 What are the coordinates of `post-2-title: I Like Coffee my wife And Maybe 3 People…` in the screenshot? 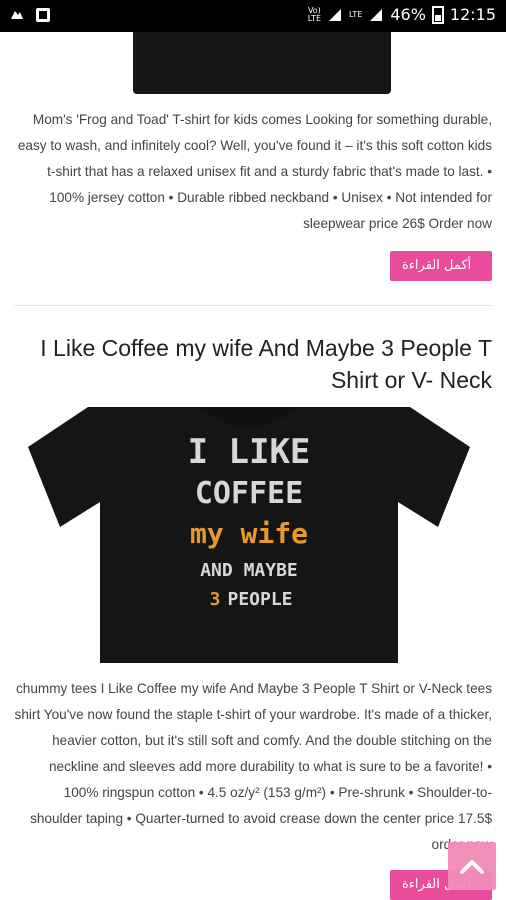 It's located at (252, 364).